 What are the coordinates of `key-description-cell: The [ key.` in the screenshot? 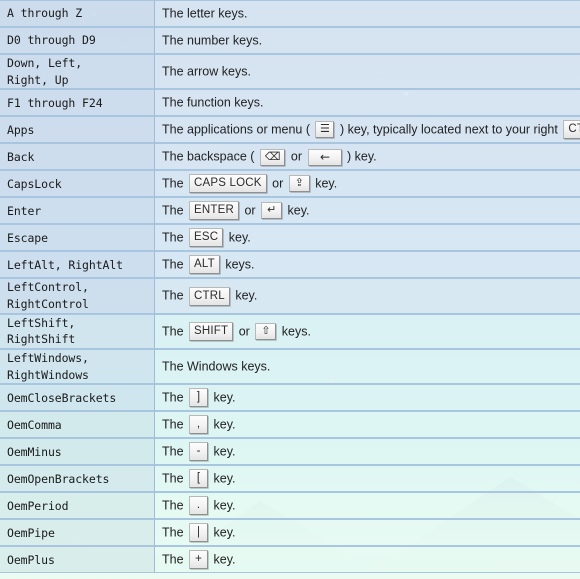 It's located at (367, 479).